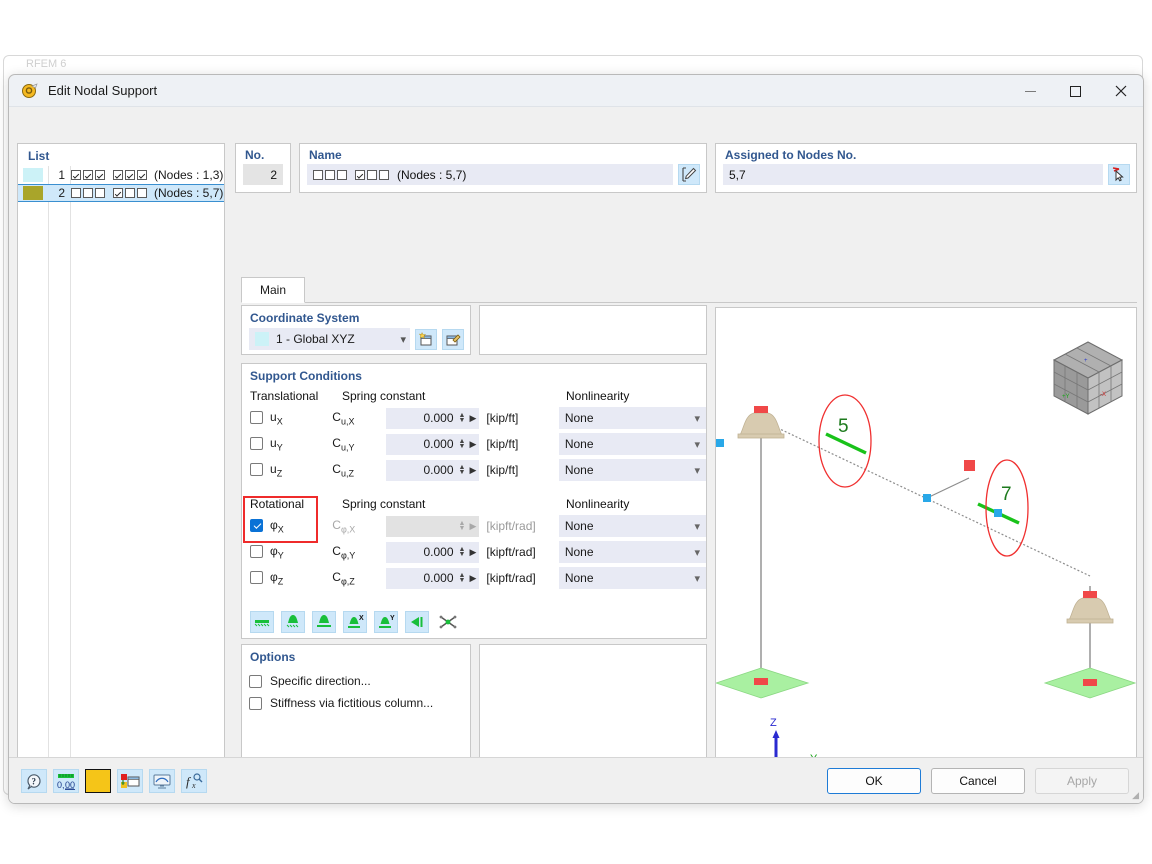  Describe the element at coordinates (273, 657) in the screenshot. I see `options-title: Options` at that location.